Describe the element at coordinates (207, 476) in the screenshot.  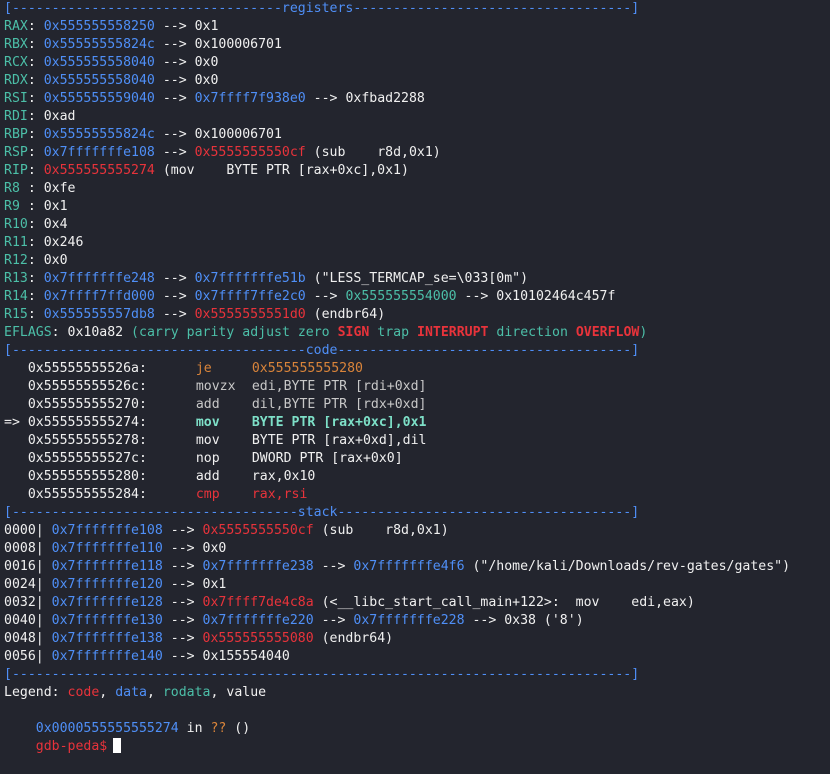
I see `code-mnemonic: add` at that location.